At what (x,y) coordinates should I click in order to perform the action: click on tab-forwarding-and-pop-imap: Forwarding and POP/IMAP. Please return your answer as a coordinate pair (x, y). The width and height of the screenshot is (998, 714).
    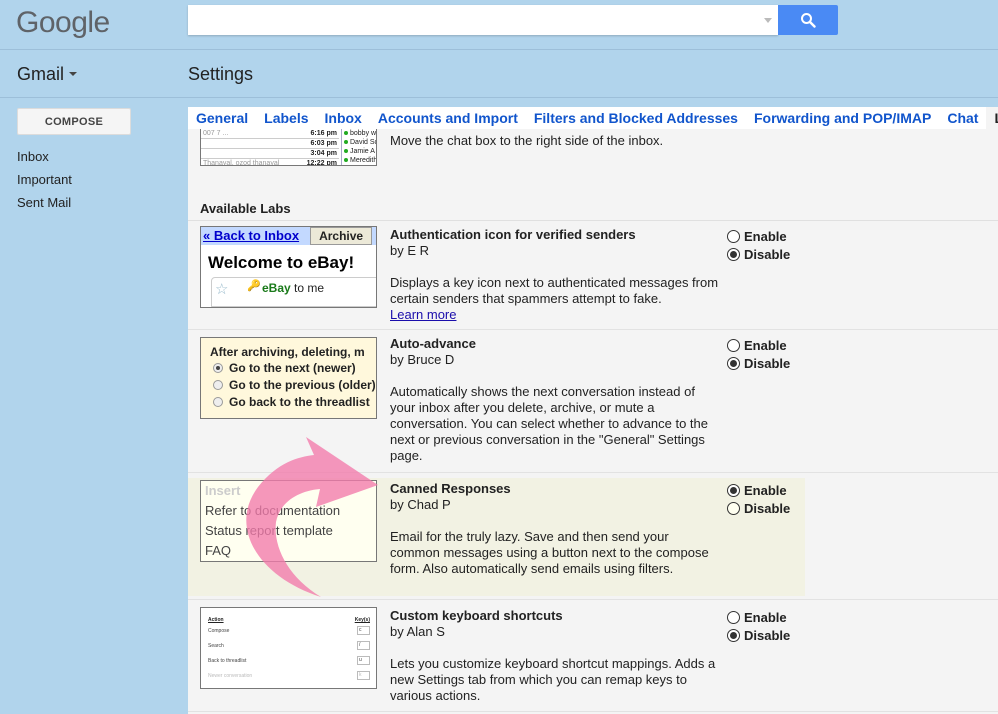
    Looking at the image, I should click on (842, 118).